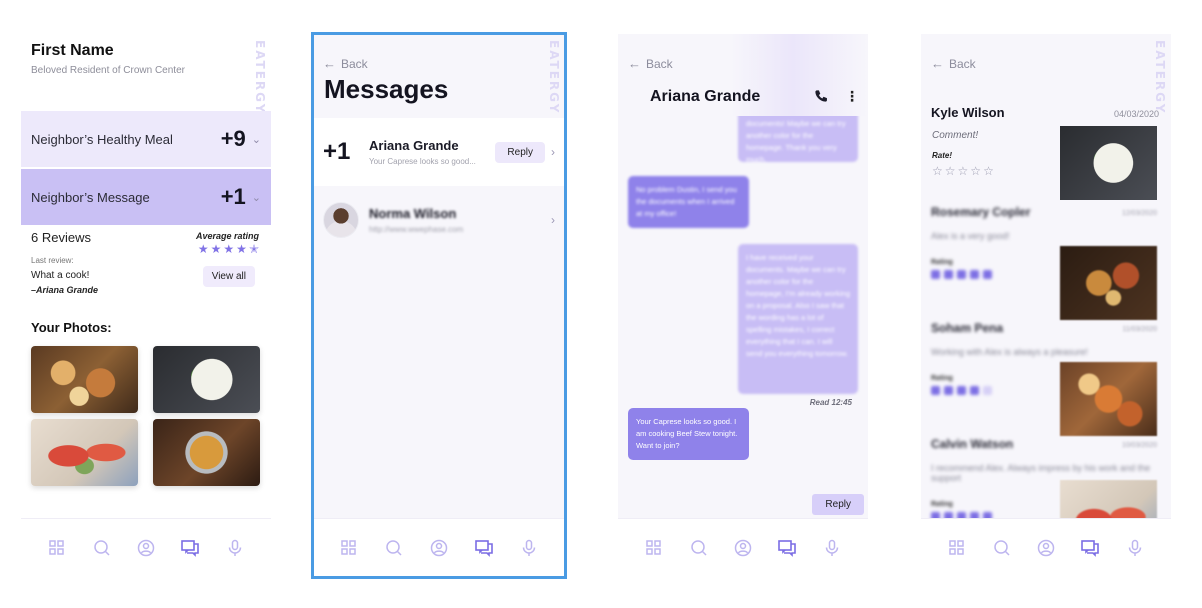 Image resolution: width=1202 pixels, height=608 pixels. Describe the element at coordinates (1009, 352) in the screenshot. I see `review-text: Working with Alex is always a pleasure!` at that location.